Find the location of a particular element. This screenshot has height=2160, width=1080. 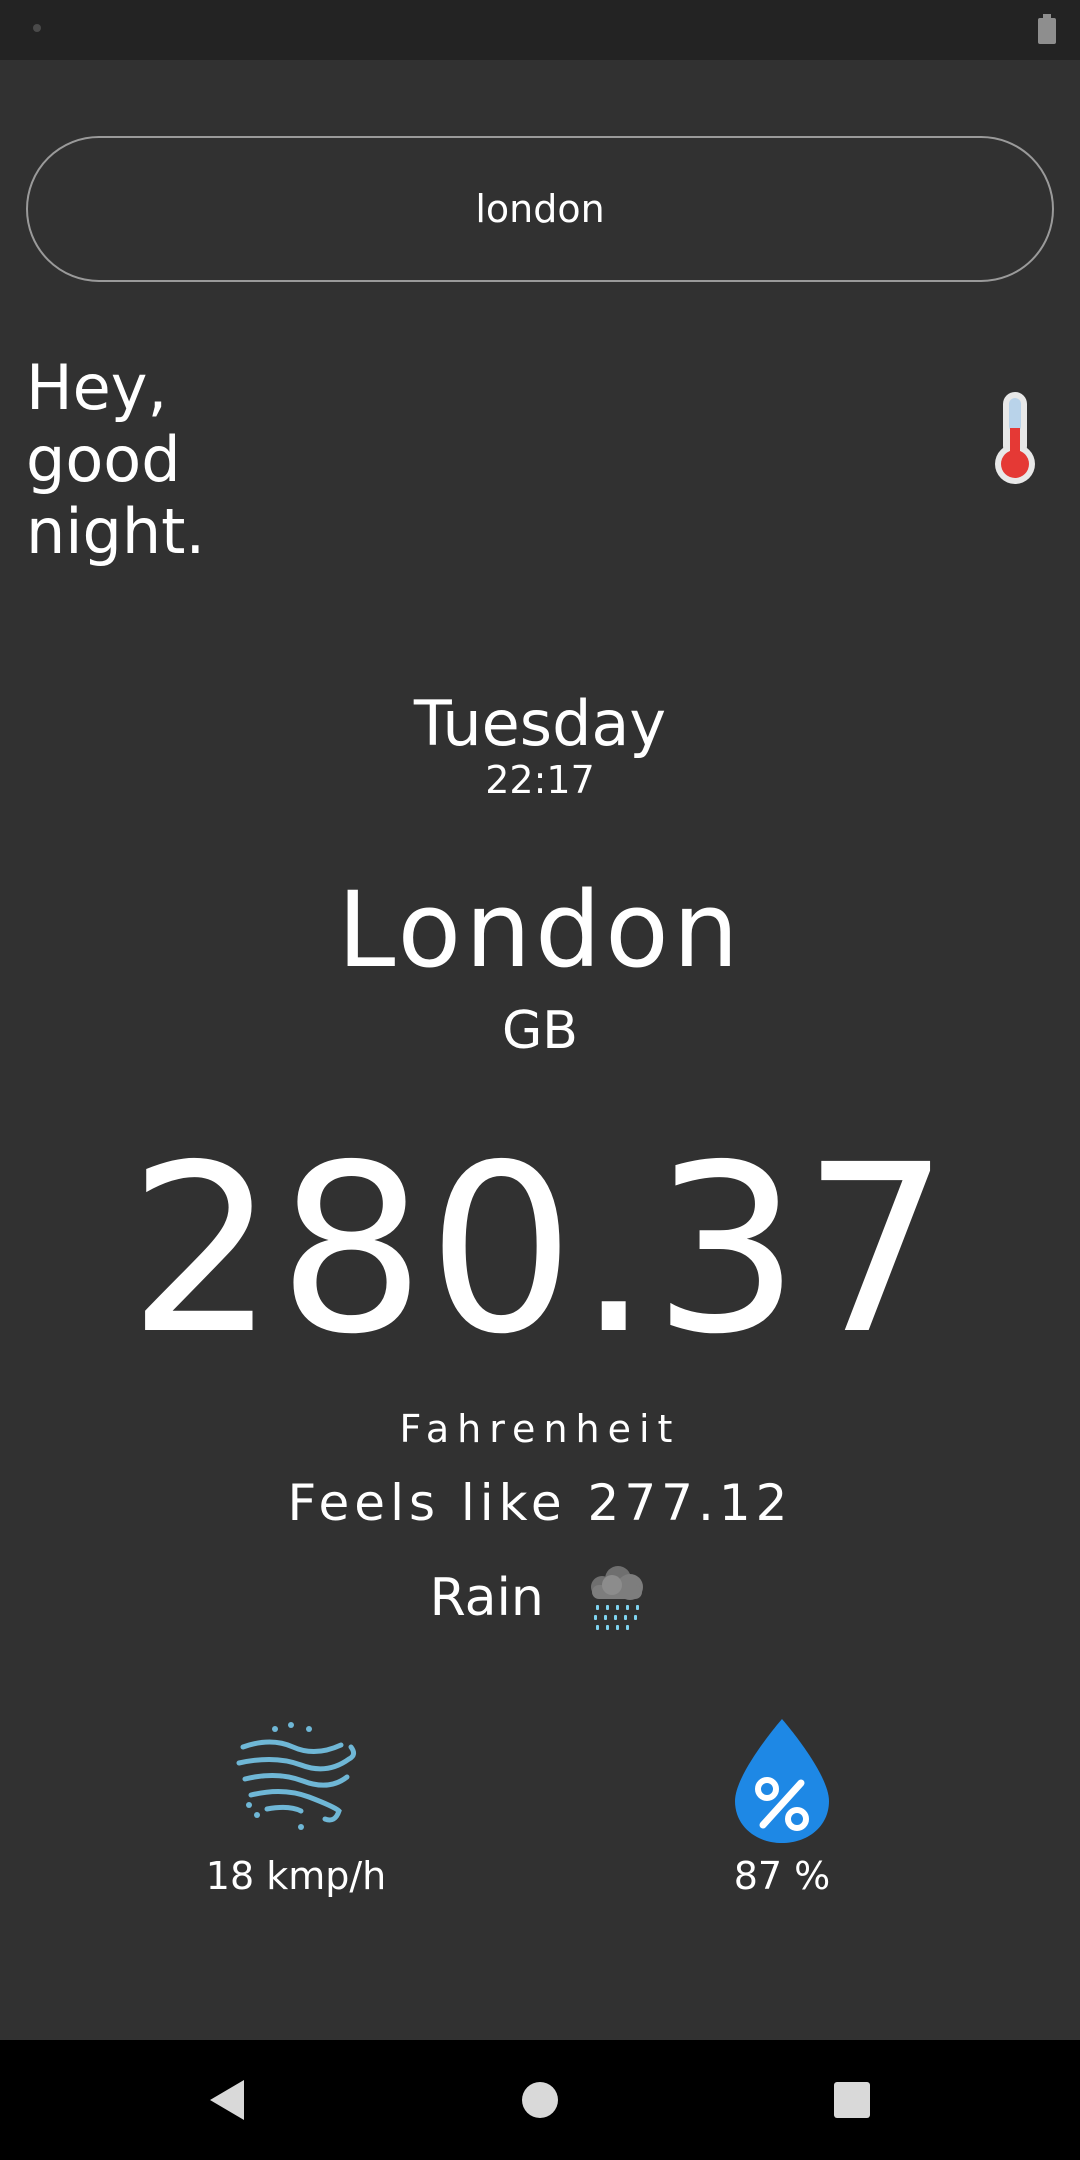

temperature-unit: Fahrenheit is located at coordinates (540, 1429).